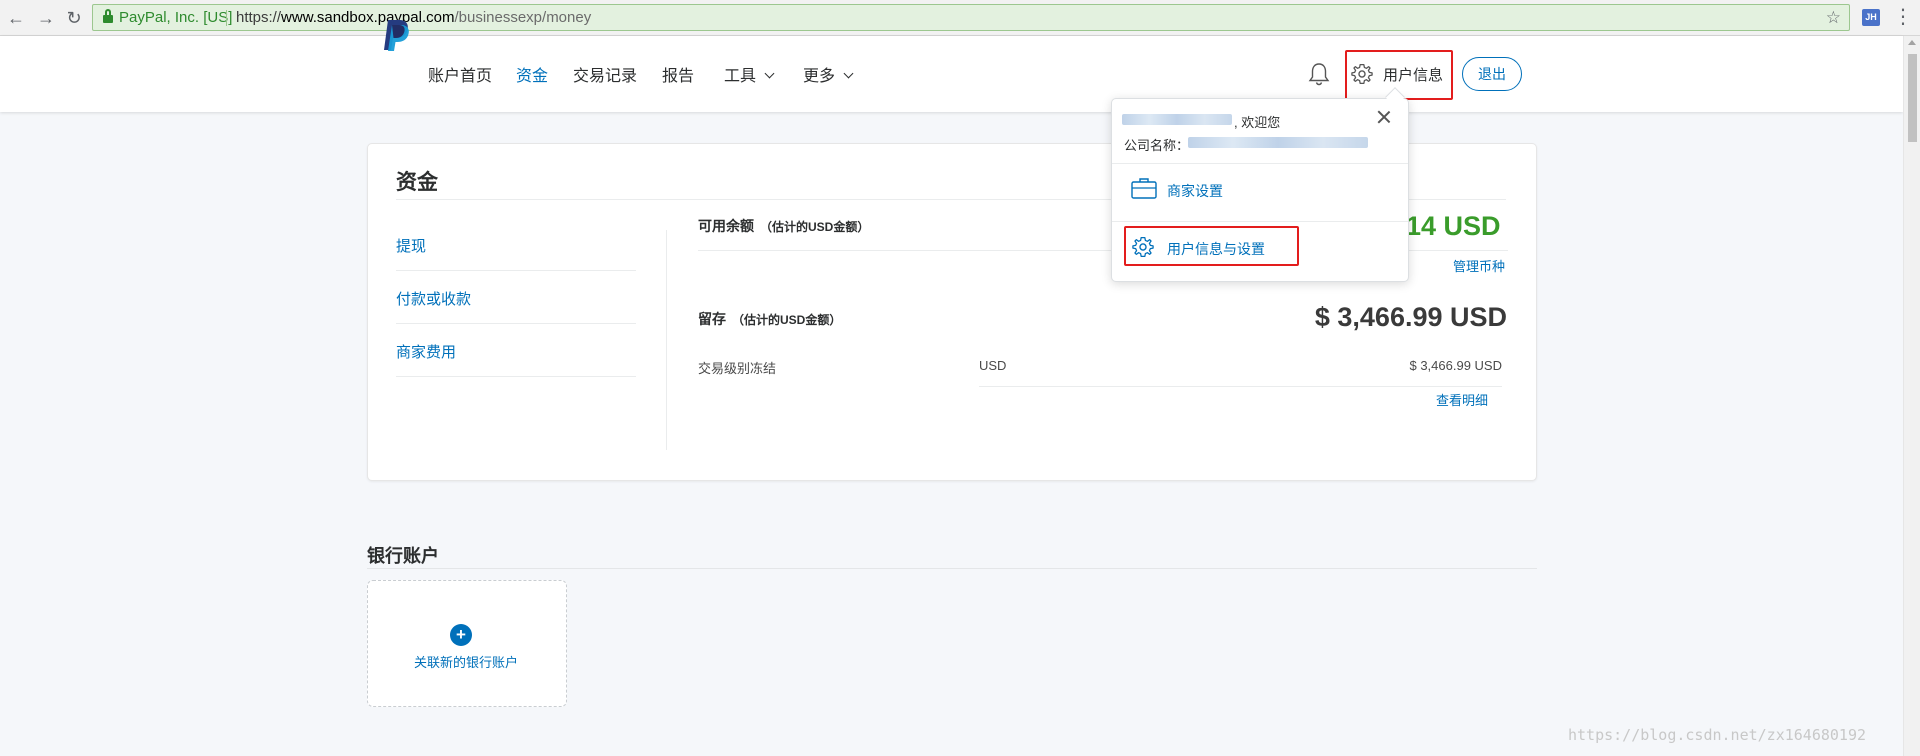 Image resolution: width=1920 pixels, height=756 pixels. I want to click on forward-icon: →, so click(46, 18).